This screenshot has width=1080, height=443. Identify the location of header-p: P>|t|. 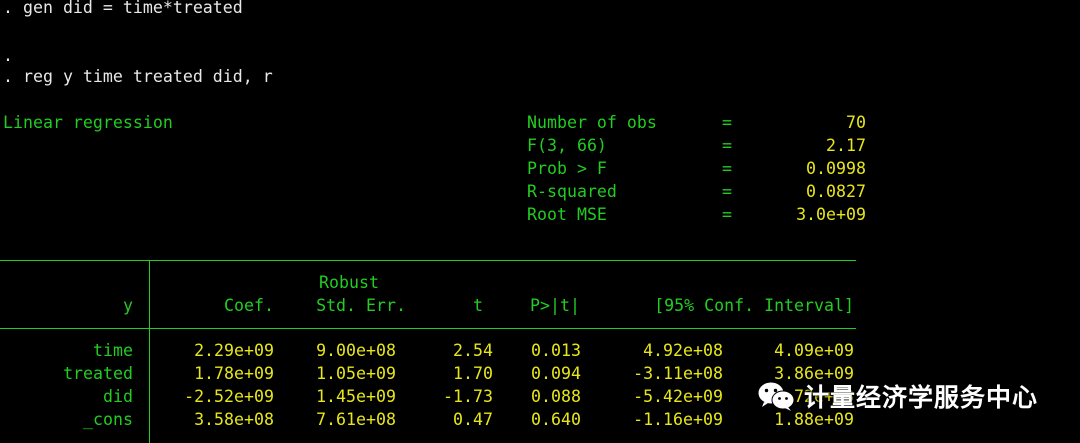
(555, 305).